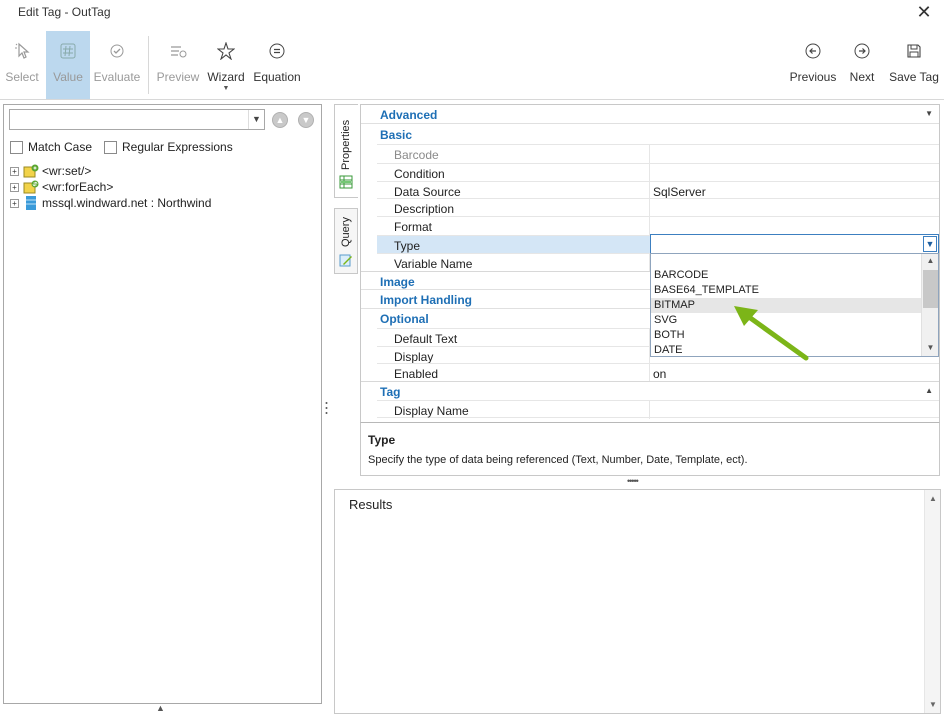 The image size is (944, 717). I want to click on arrow-right-circle-icon, so click(862, 51).